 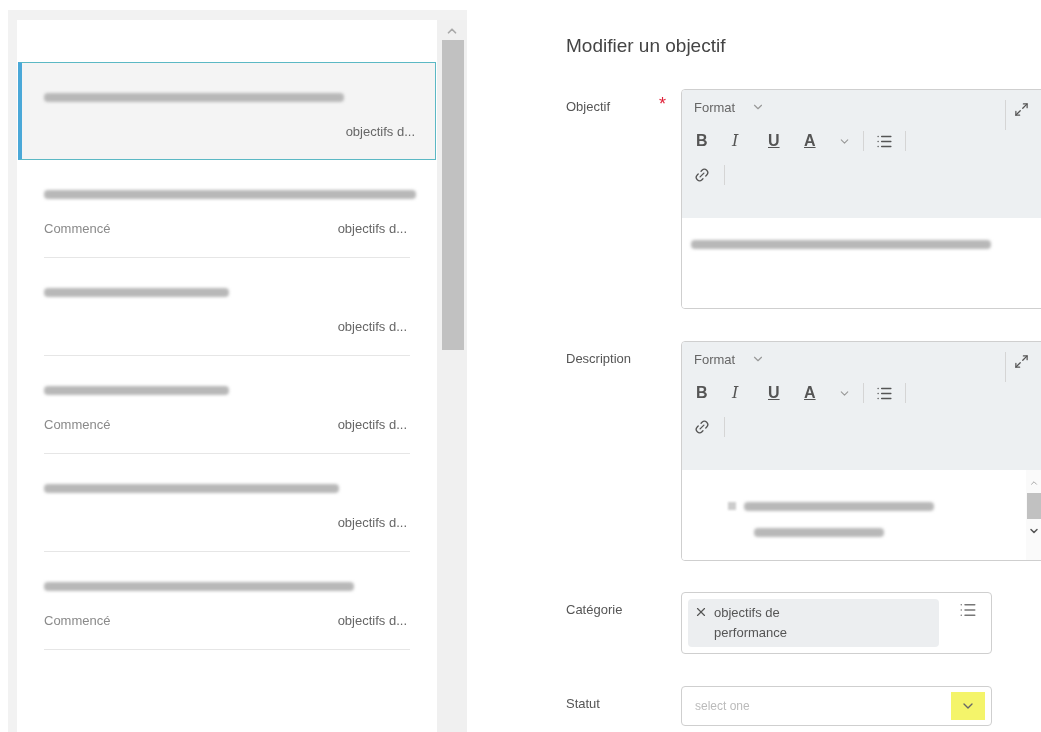 I want to click on field-label: Objectif, so click(x=588, y=106).